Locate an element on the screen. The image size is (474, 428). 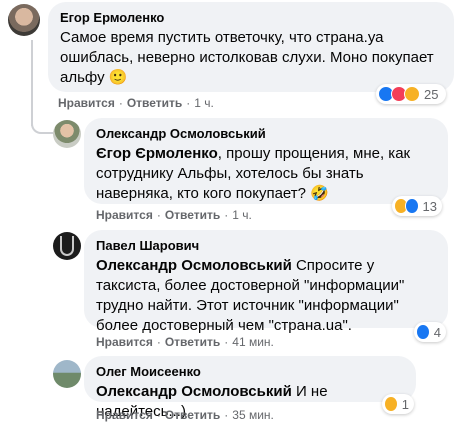
reaction-summary: 4 is located at coordinates (430, 332).